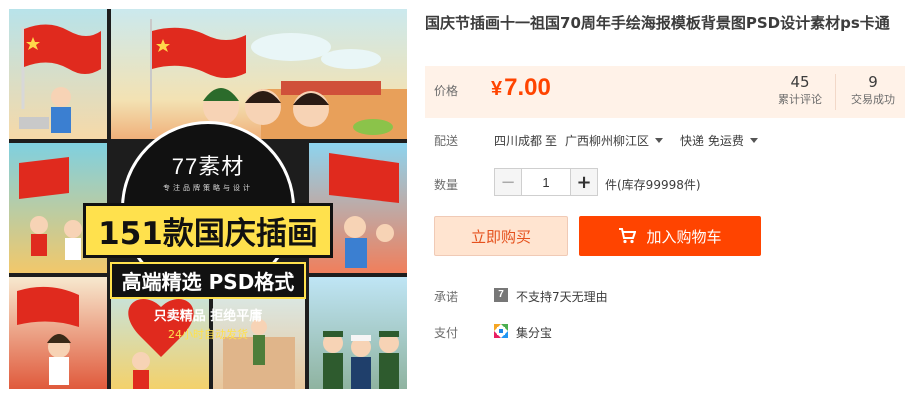  What do you see at coordinates (446, 141) in the screenshot?
I see `shipping-label: 配送` at bounding box center [446, 141].